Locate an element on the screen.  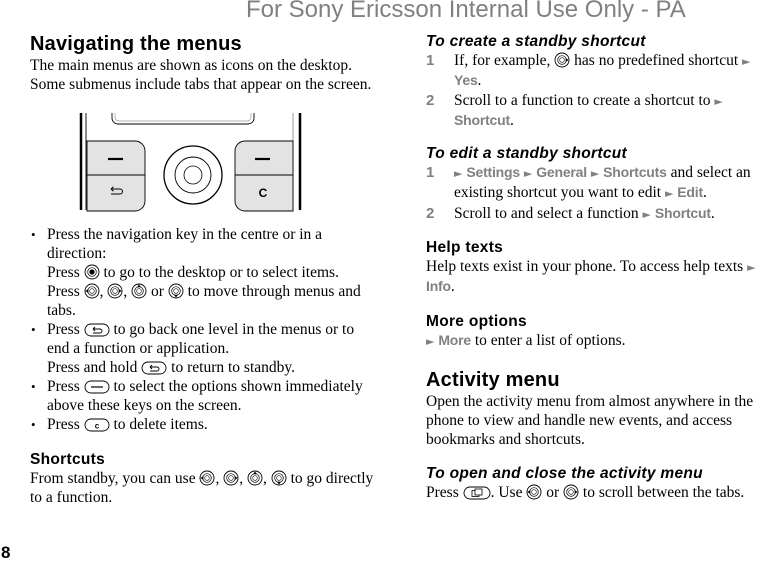
menu-item-settings: Settings is located at coordinates (493, 172).